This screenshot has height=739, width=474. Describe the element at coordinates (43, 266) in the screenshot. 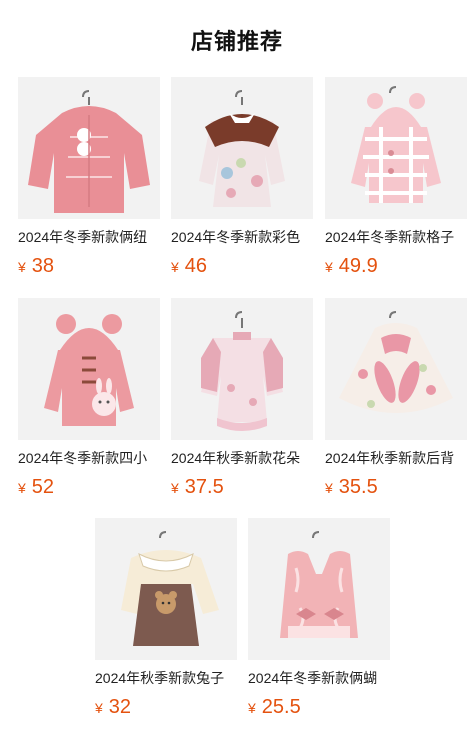

I see `price-value: 38` at that location.